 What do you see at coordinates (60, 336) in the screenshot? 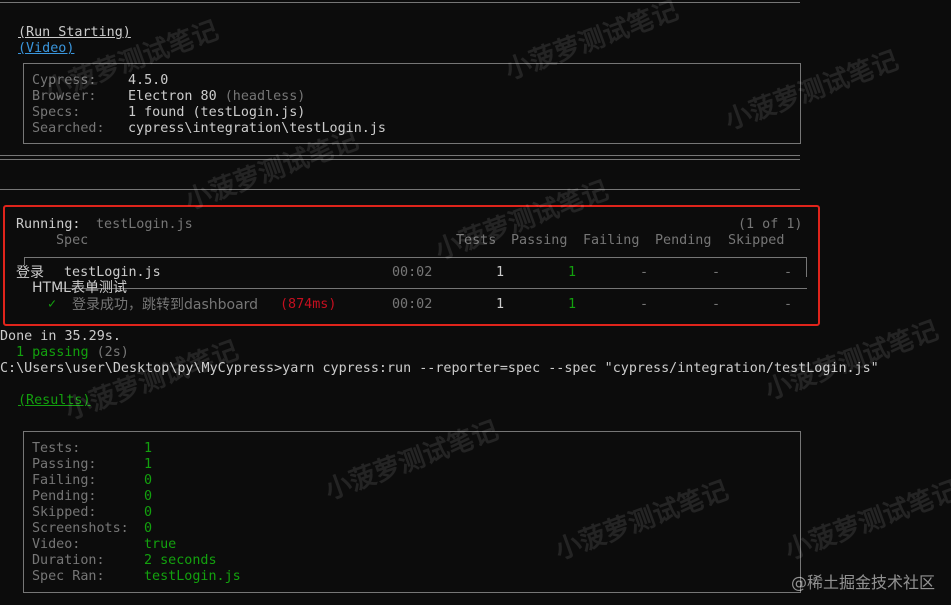
I see `done-line: Done in 35.29s.` at bounding box center [60, 336].